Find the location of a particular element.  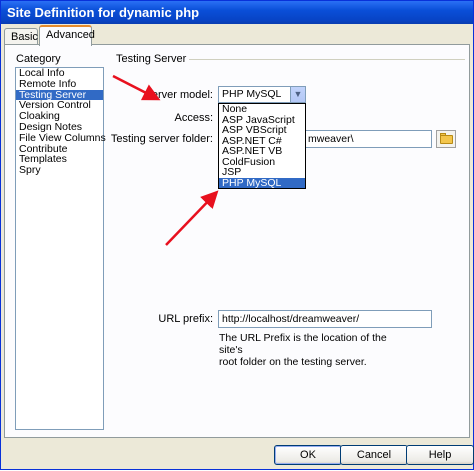

testing-folder-label: Testing server folder: is located at coordinates (161, 139).